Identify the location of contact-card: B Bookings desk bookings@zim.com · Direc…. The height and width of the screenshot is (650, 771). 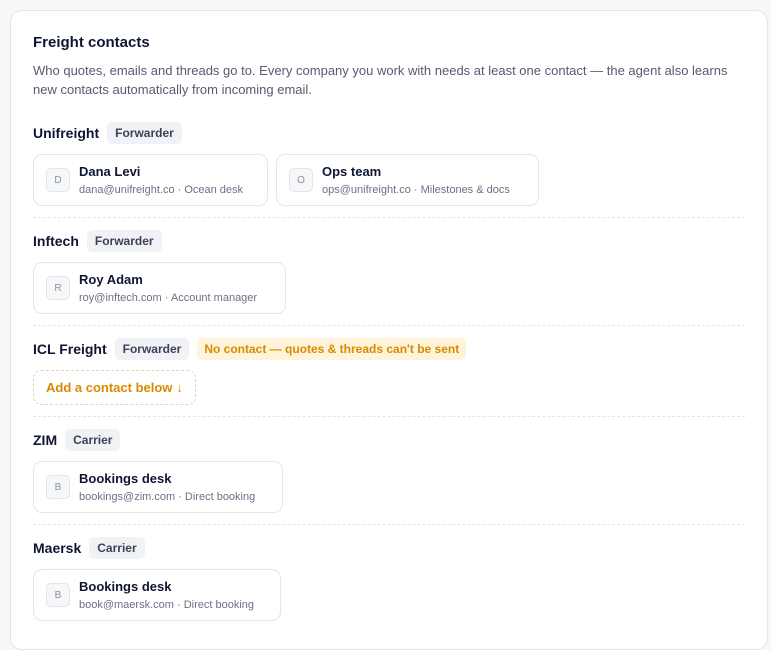
(158, 487).